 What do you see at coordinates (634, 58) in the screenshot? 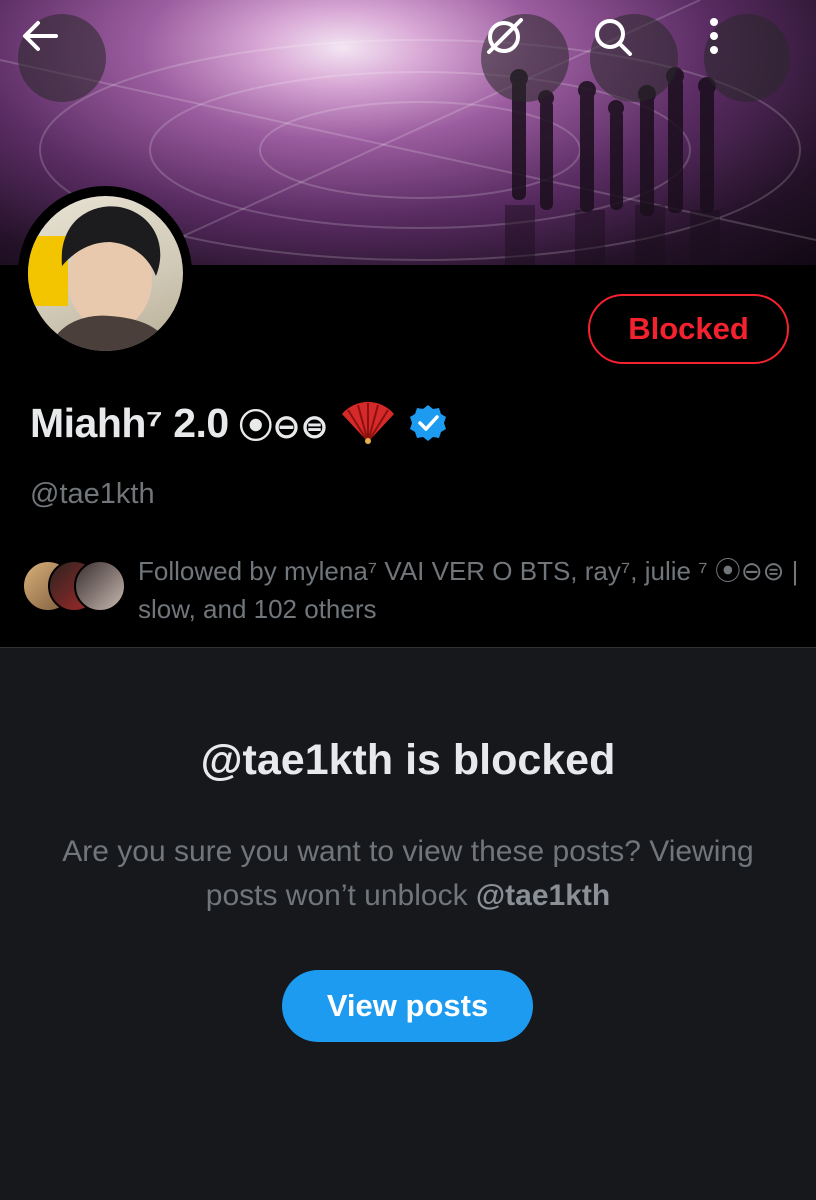
I see `search-button` at bounding box center [634, 58].